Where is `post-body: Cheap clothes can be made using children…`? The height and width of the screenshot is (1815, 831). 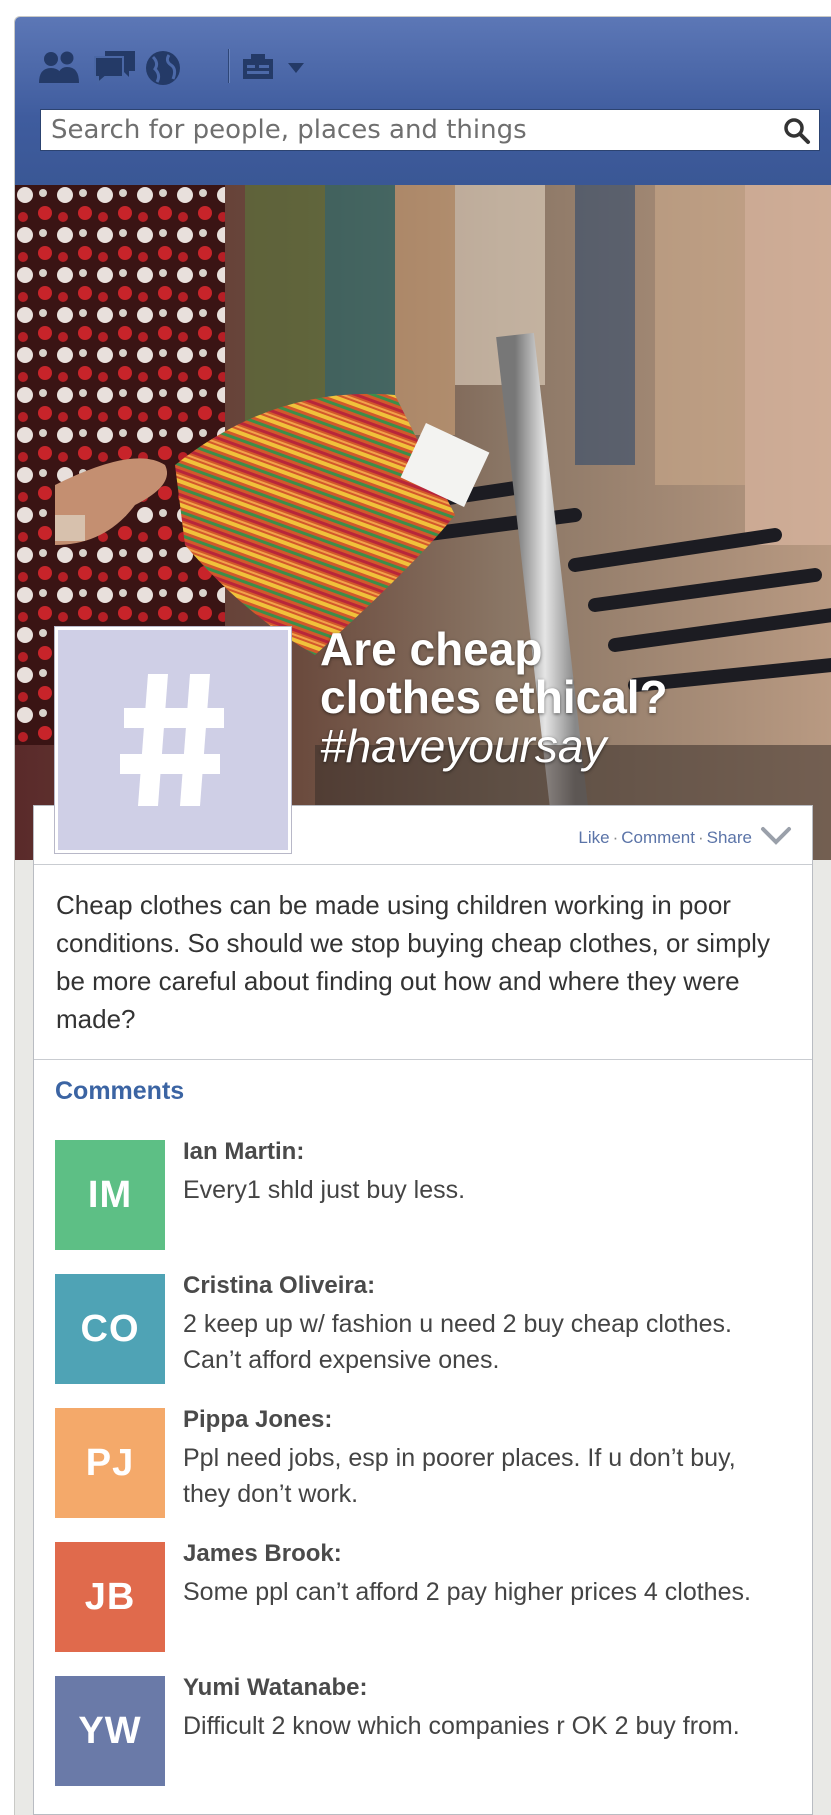
post-body: Cheap clothes can be made using children… is located at coordinates (413, 962).